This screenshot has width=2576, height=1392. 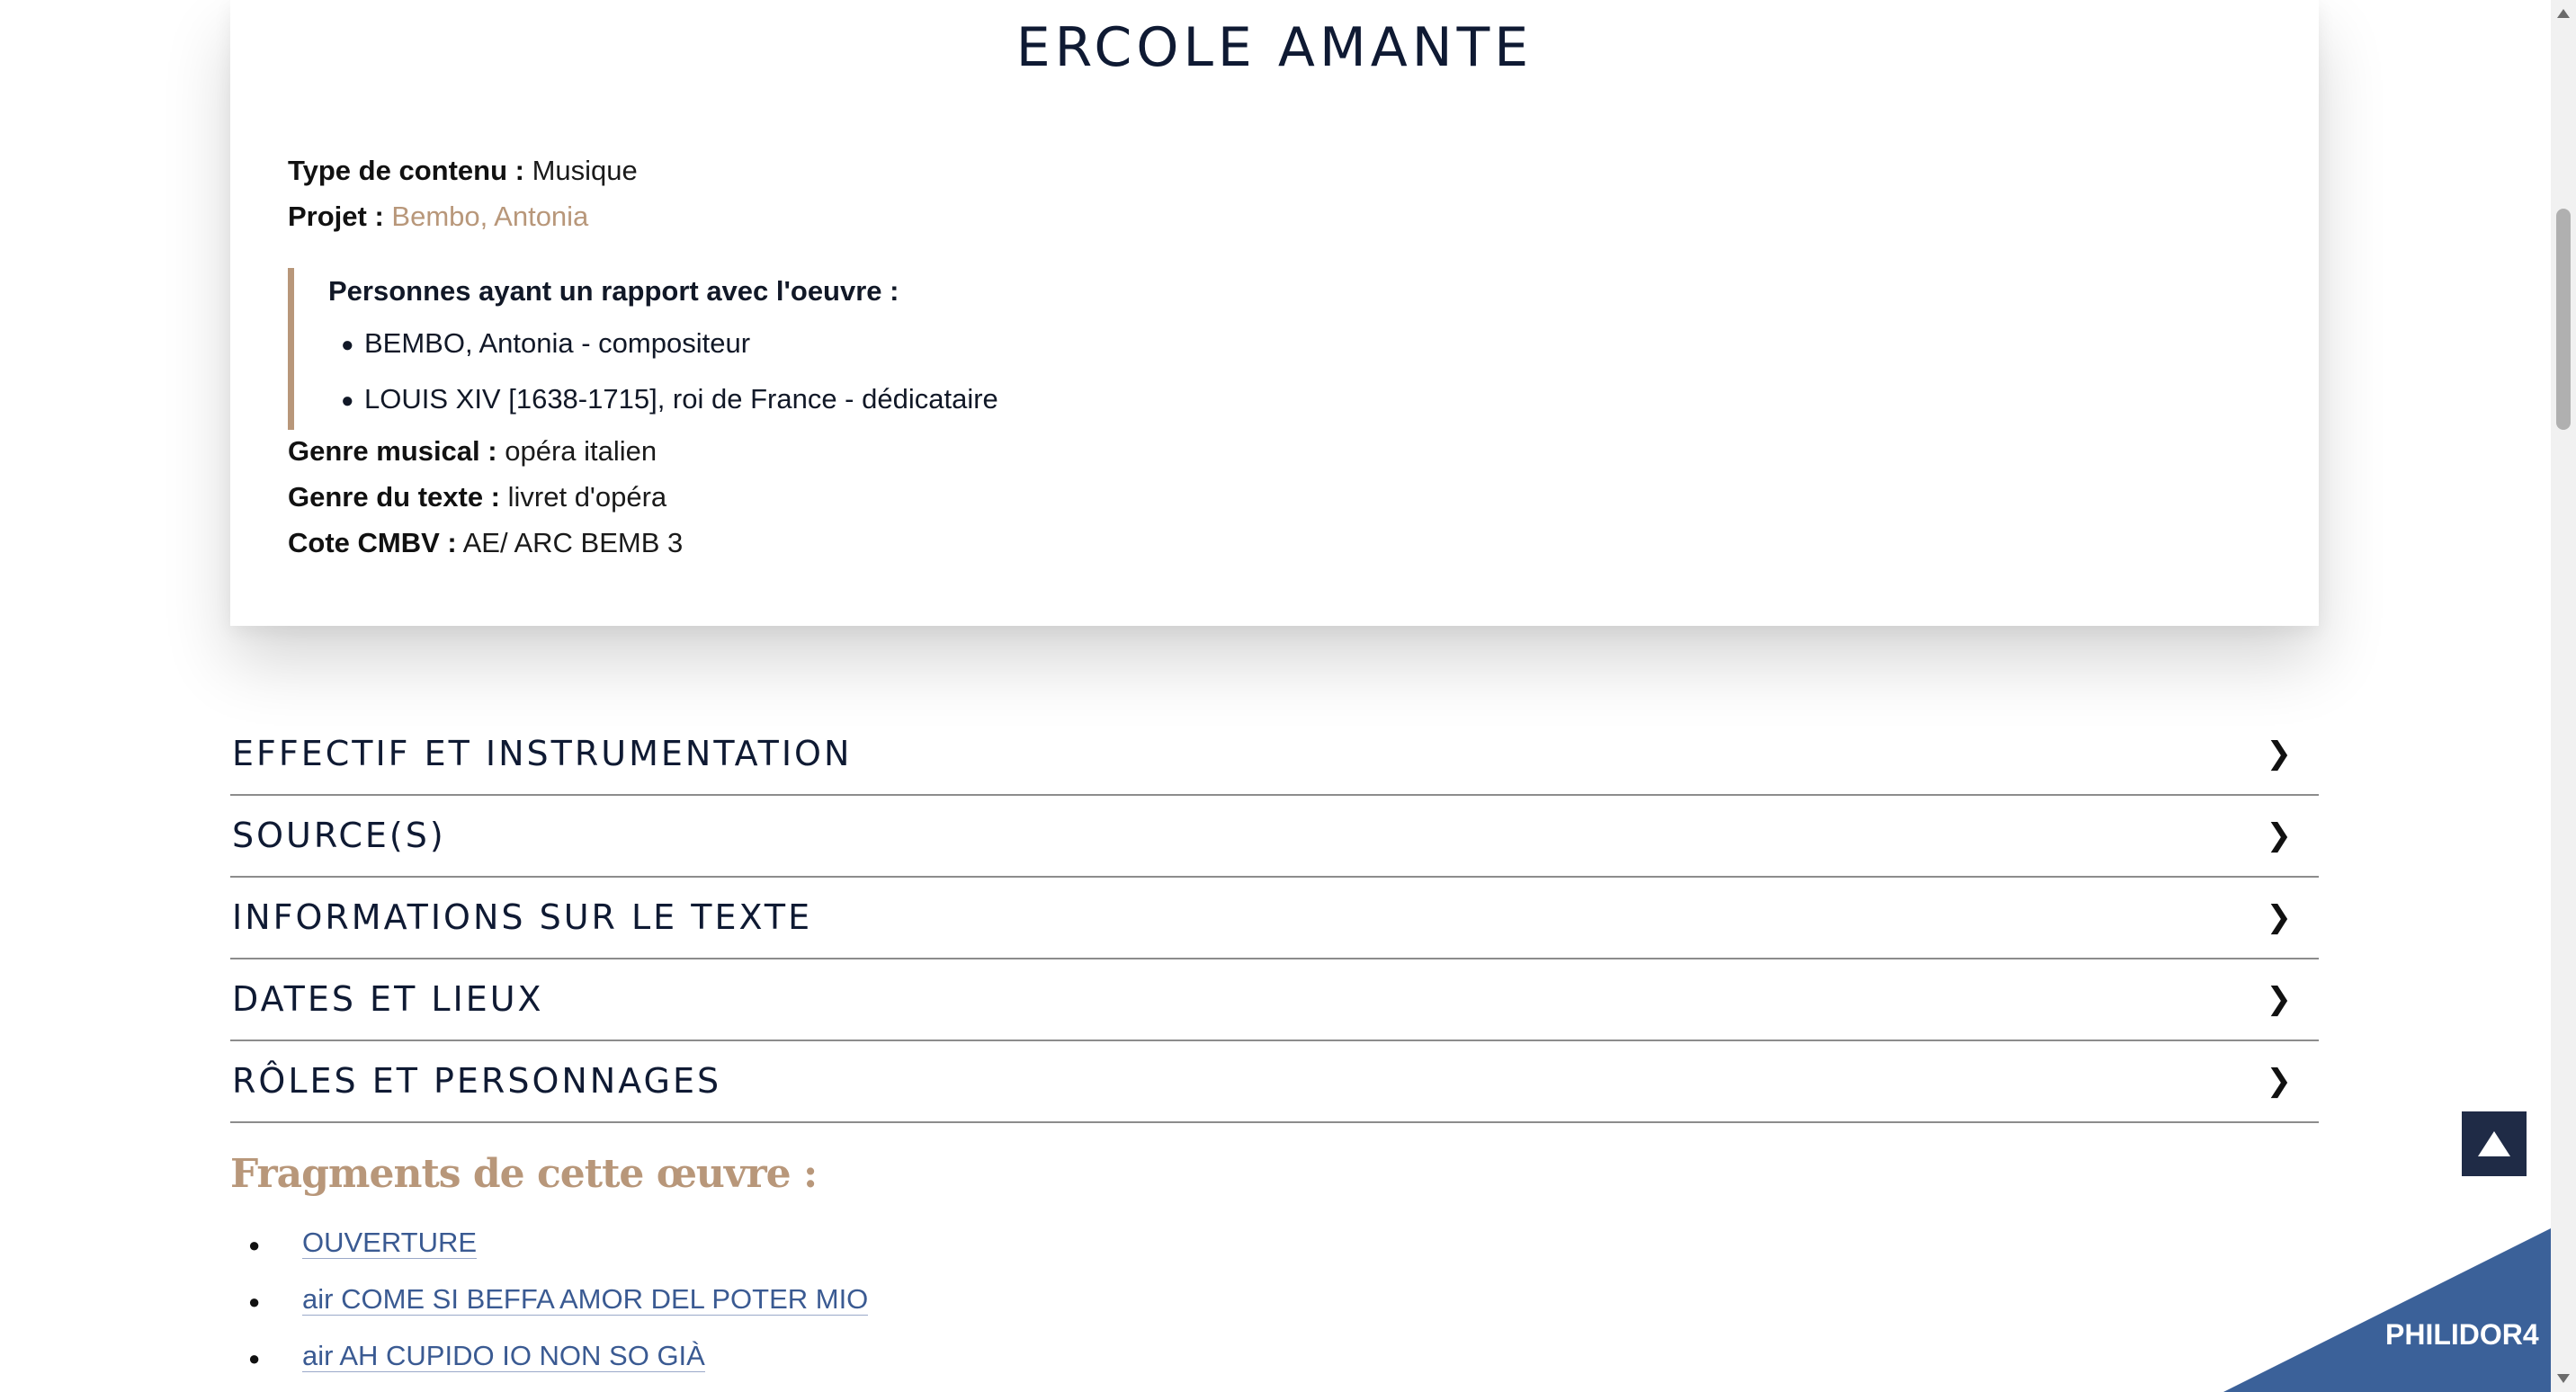 I want to click on triangle-up-icon, so click(x=2494, y=1143).